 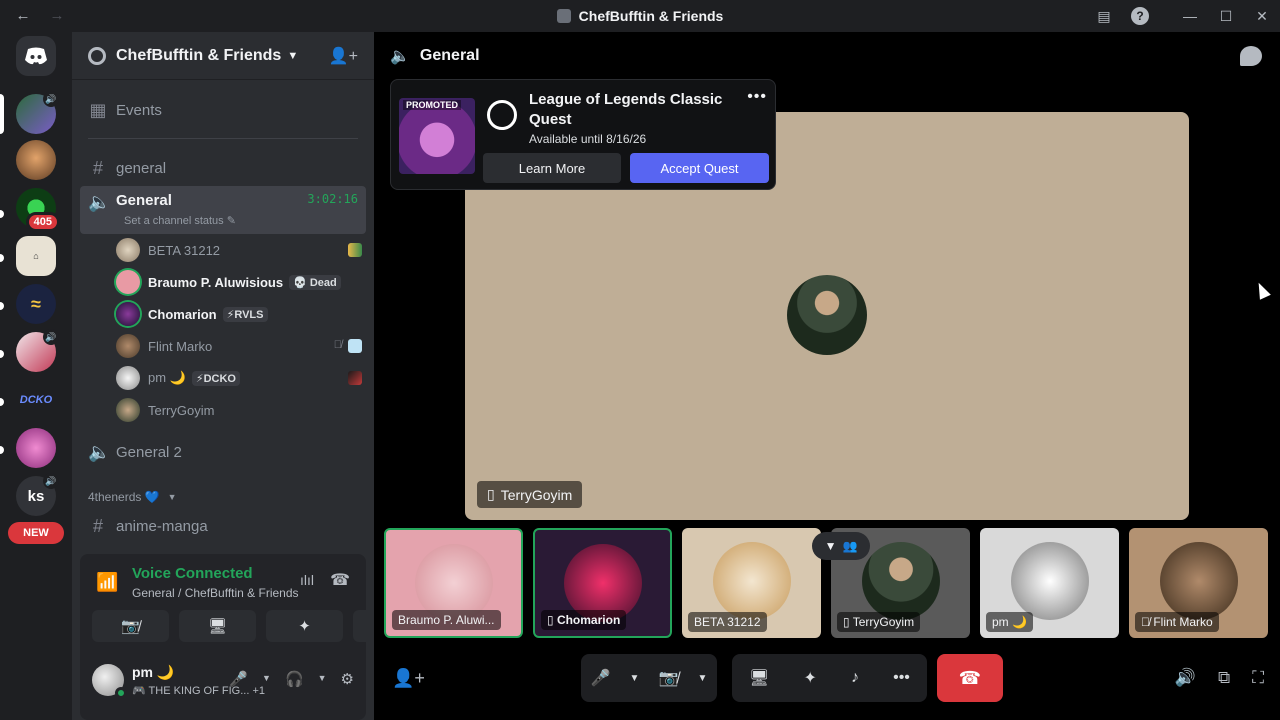 I want to click on selected-server-pill, so click(x=2, y=114).